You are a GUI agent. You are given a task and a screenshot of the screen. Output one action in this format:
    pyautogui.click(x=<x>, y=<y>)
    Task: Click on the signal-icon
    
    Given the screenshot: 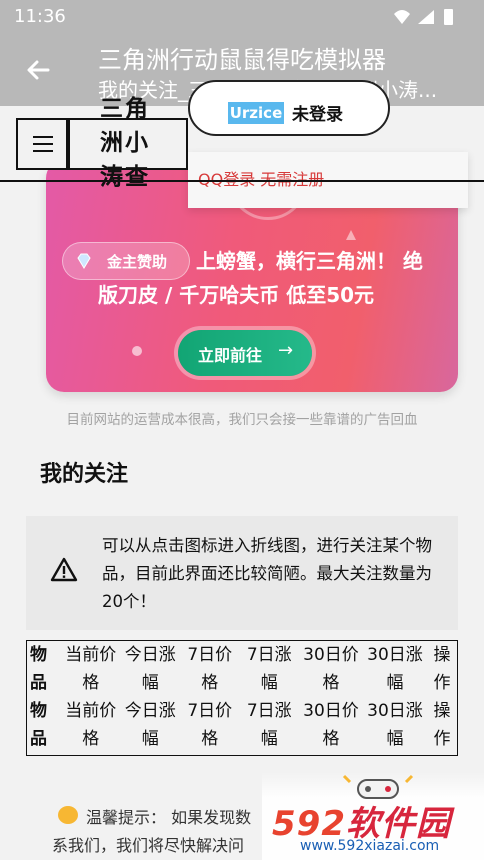 What is the action you would take?
    pyautogui.click(x=426, y=17)
    